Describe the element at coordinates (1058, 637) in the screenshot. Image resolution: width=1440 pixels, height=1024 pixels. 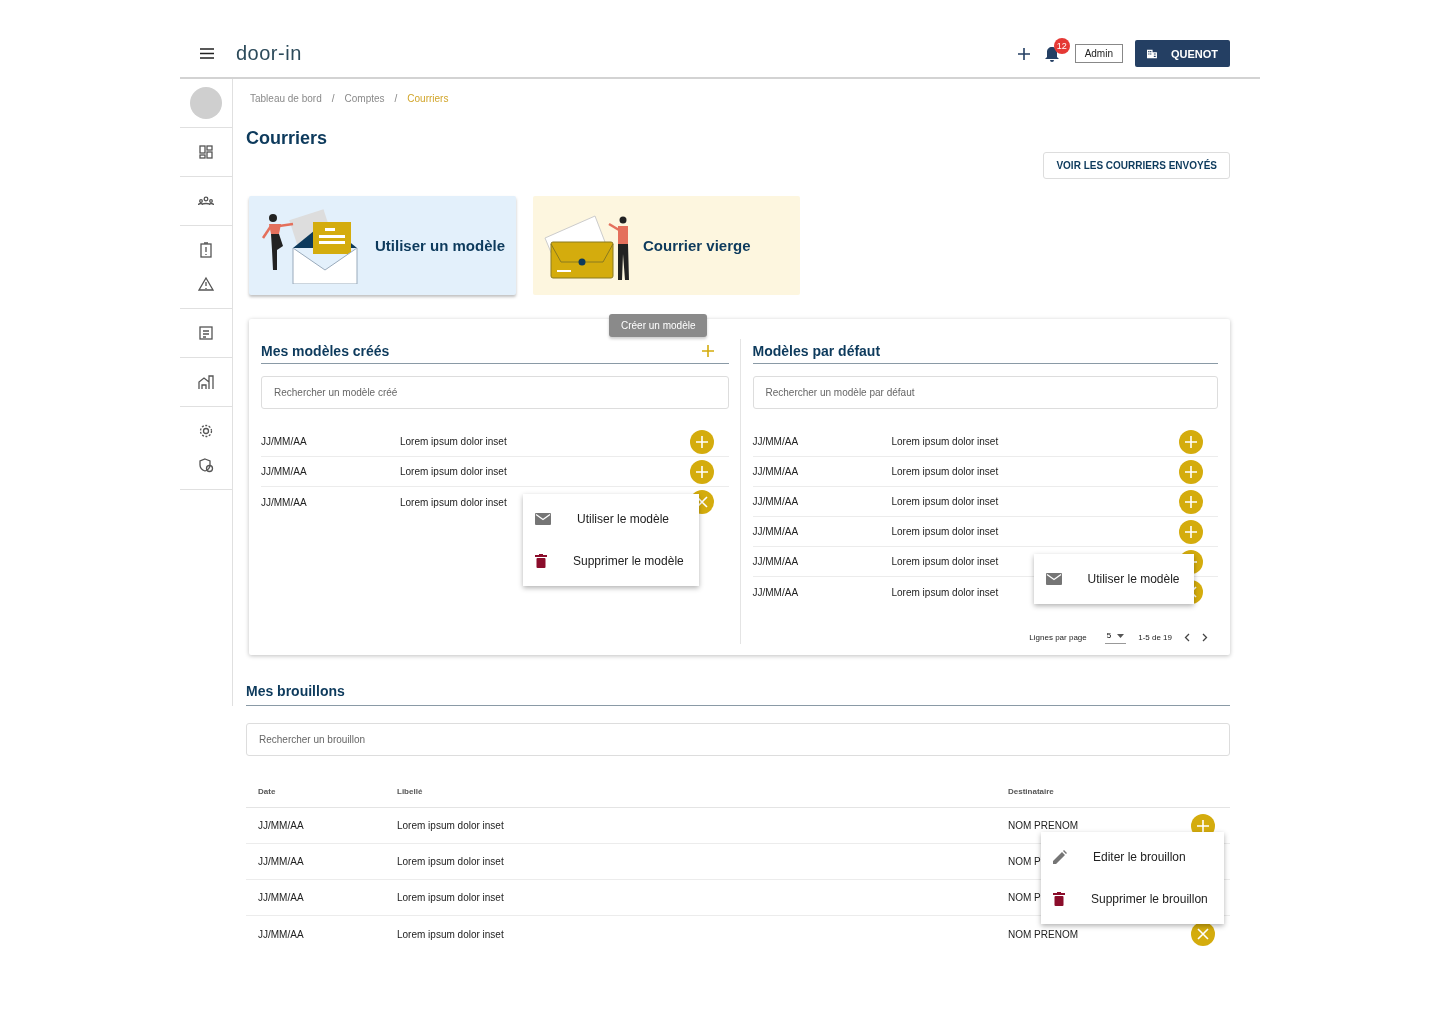
I see `rows-per-page-label: Lignes par page` at that location.